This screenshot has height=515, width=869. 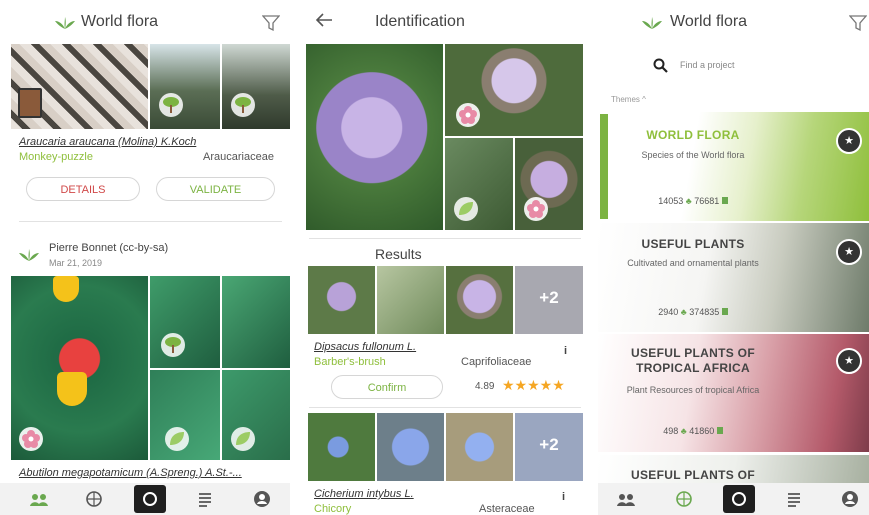 I want to click on themes-toggle: Themes ^, so click(x=628, y=99).